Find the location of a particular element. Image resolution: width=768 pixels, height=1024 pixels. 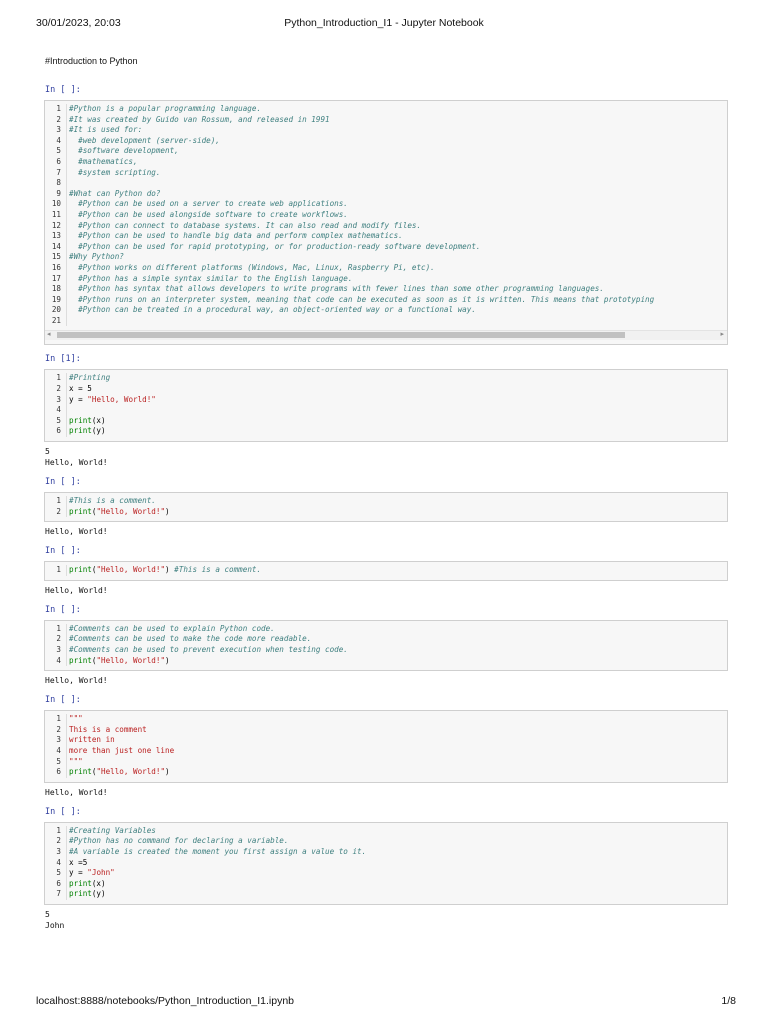

code-line: 7 #system scripting. is located at coordinates (386, 173).